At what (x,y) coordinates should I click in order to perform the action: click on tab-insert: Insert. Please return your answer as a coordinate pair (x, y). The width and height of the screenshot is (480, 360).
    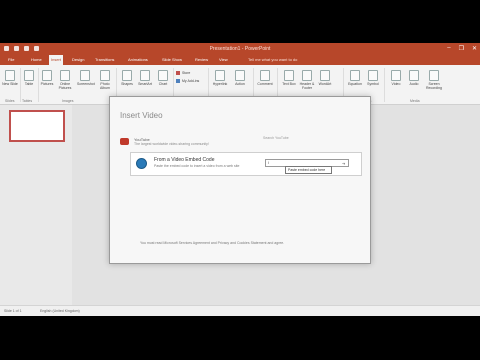
    Looking at the image, I should click on (56, 60).